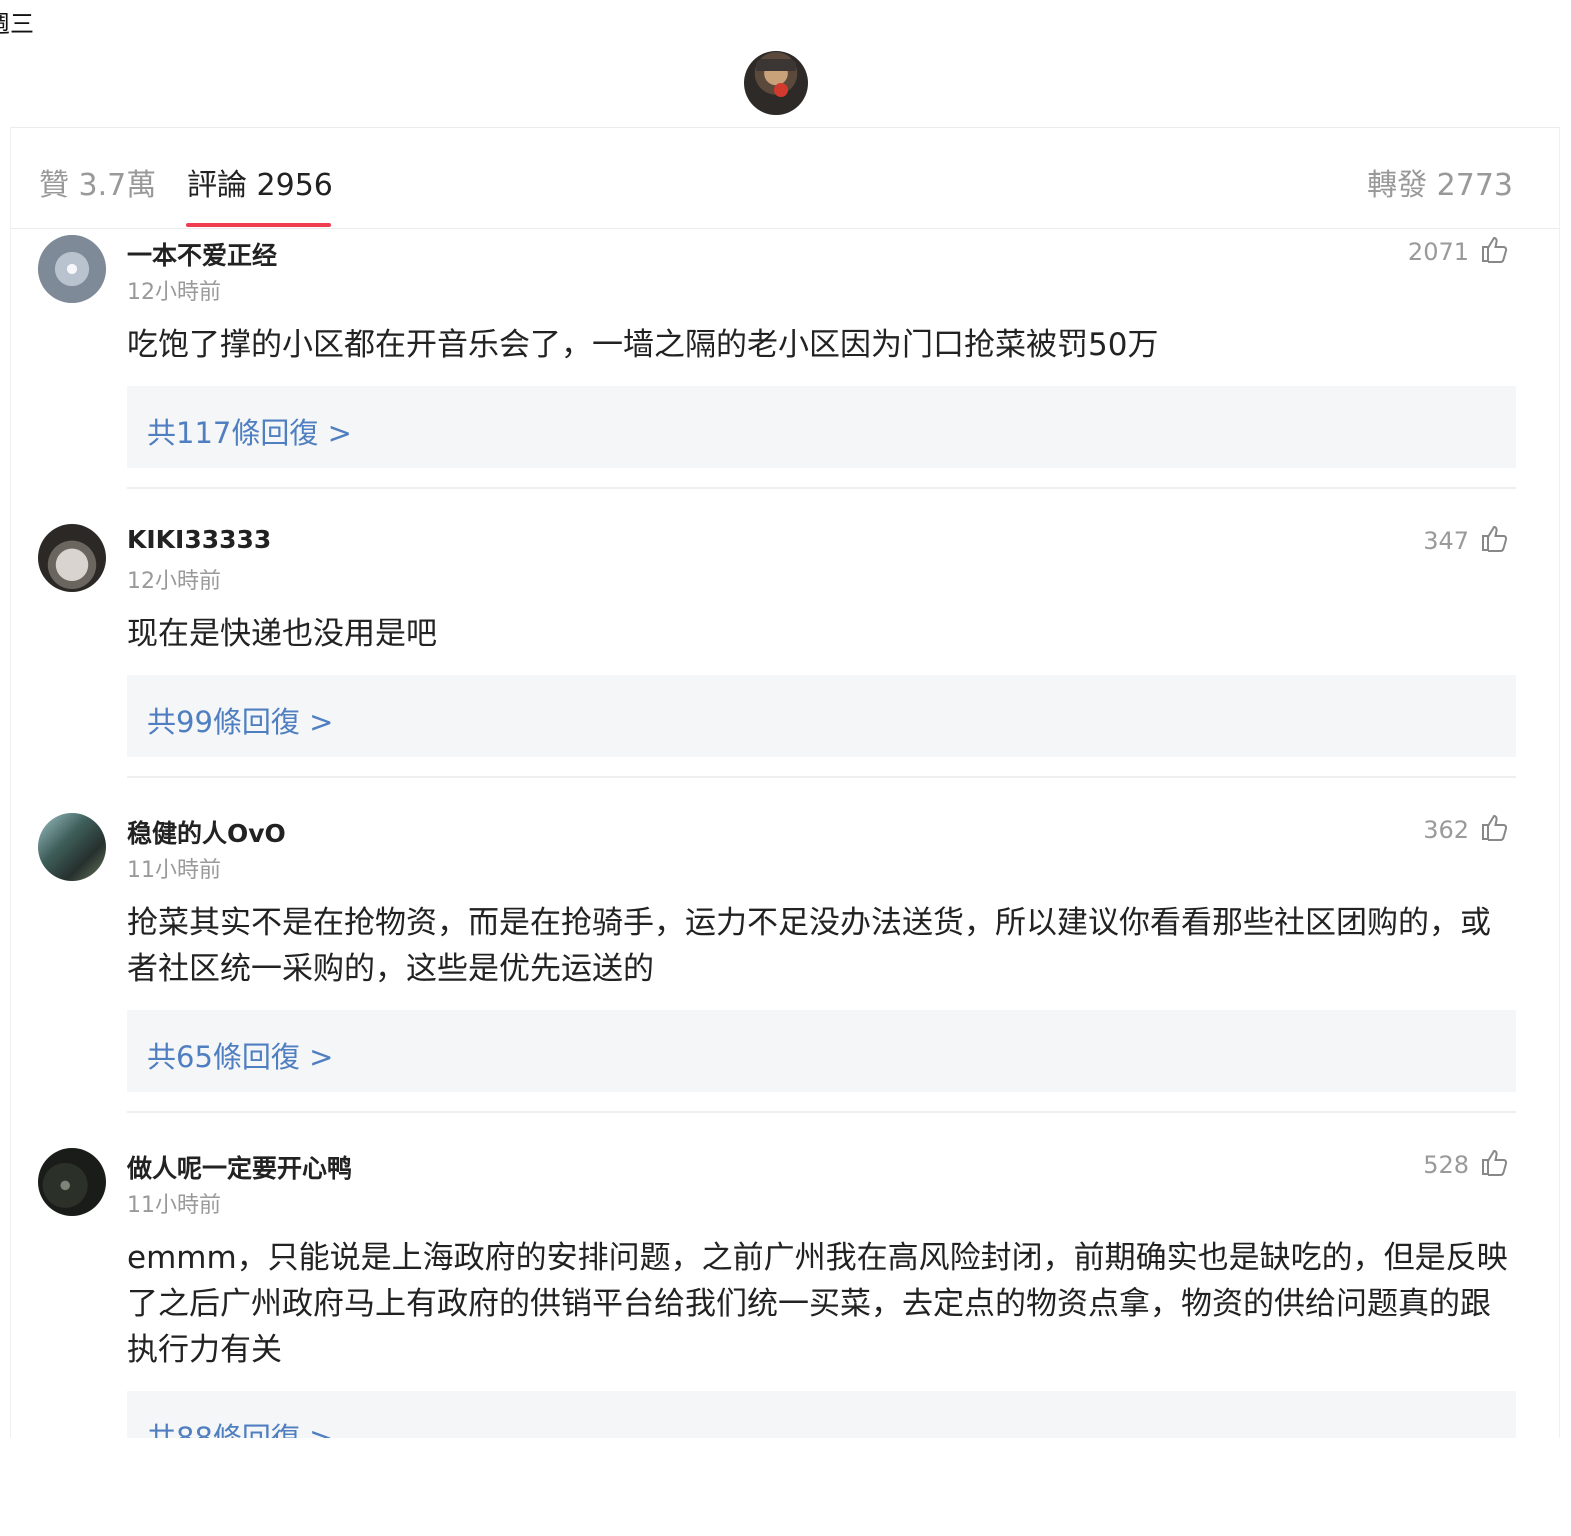 Image resolution: width=1571 pixels, height=1536 pixels. I want to click on comment-text: 现在是快递也没用是吧, so click(282, 634).